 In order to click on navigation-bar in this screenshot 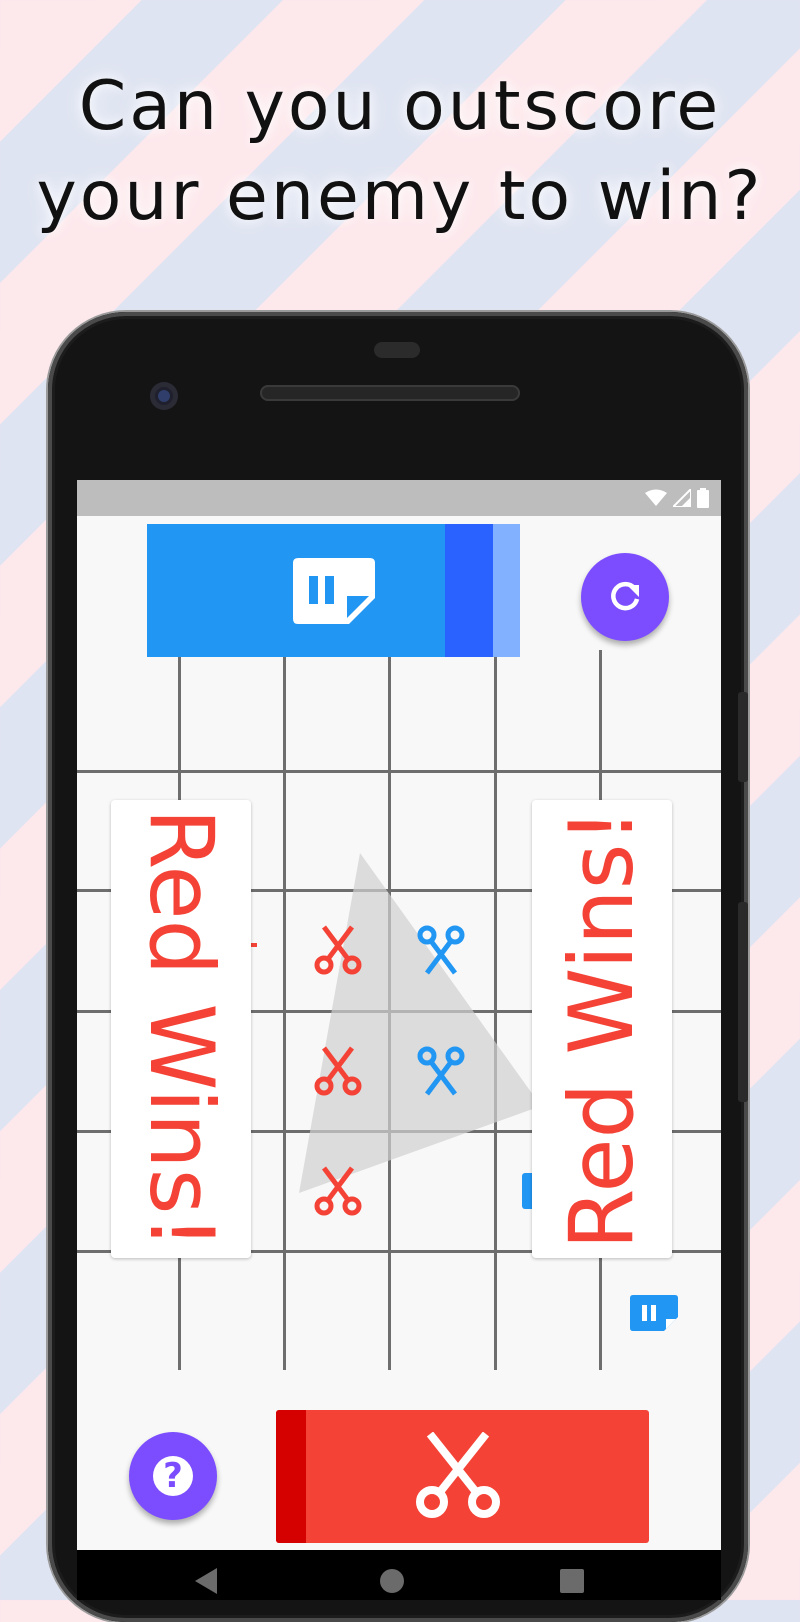, I will do `click(399, 1575)`.